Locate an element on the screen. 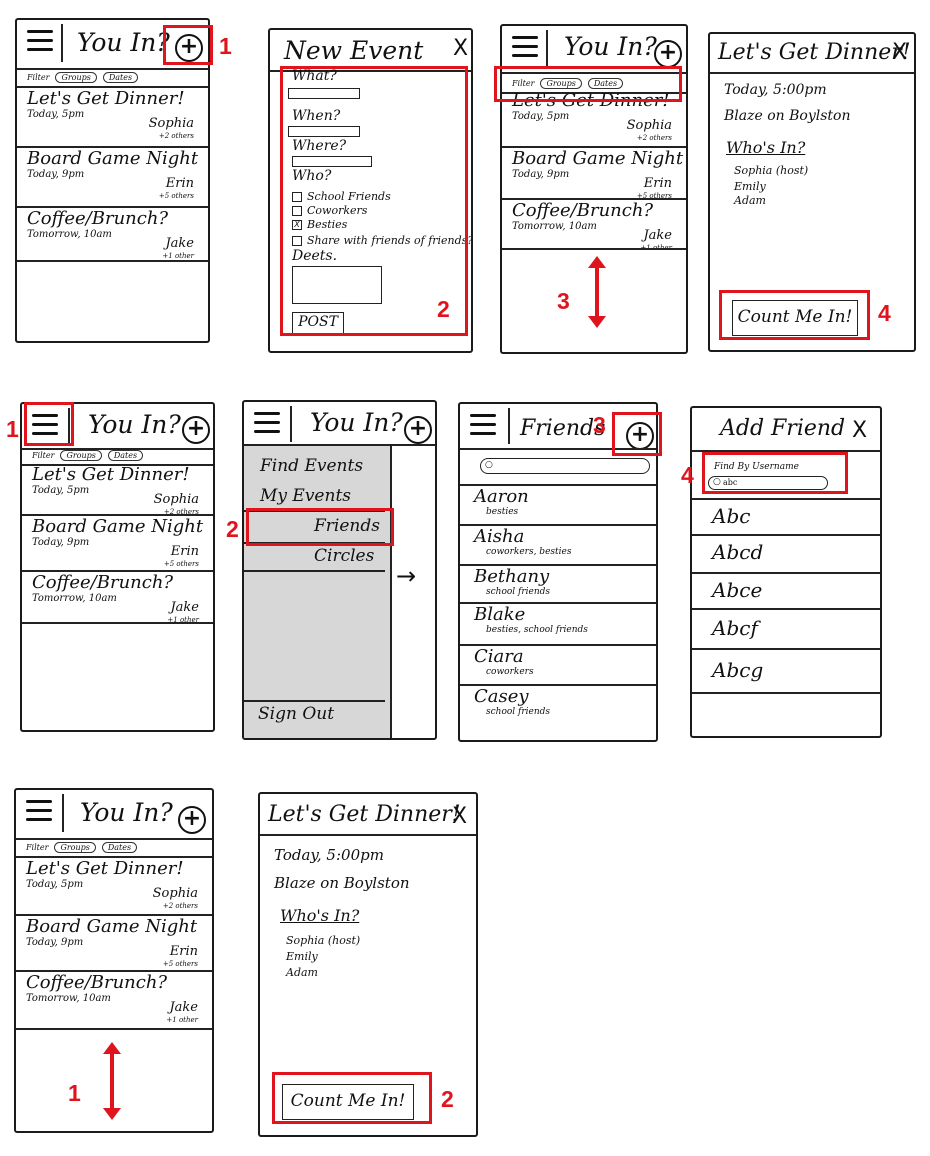 The image size is (930, 1156). menu-item-find-events: Find Events is located at coordinates (311, 466).